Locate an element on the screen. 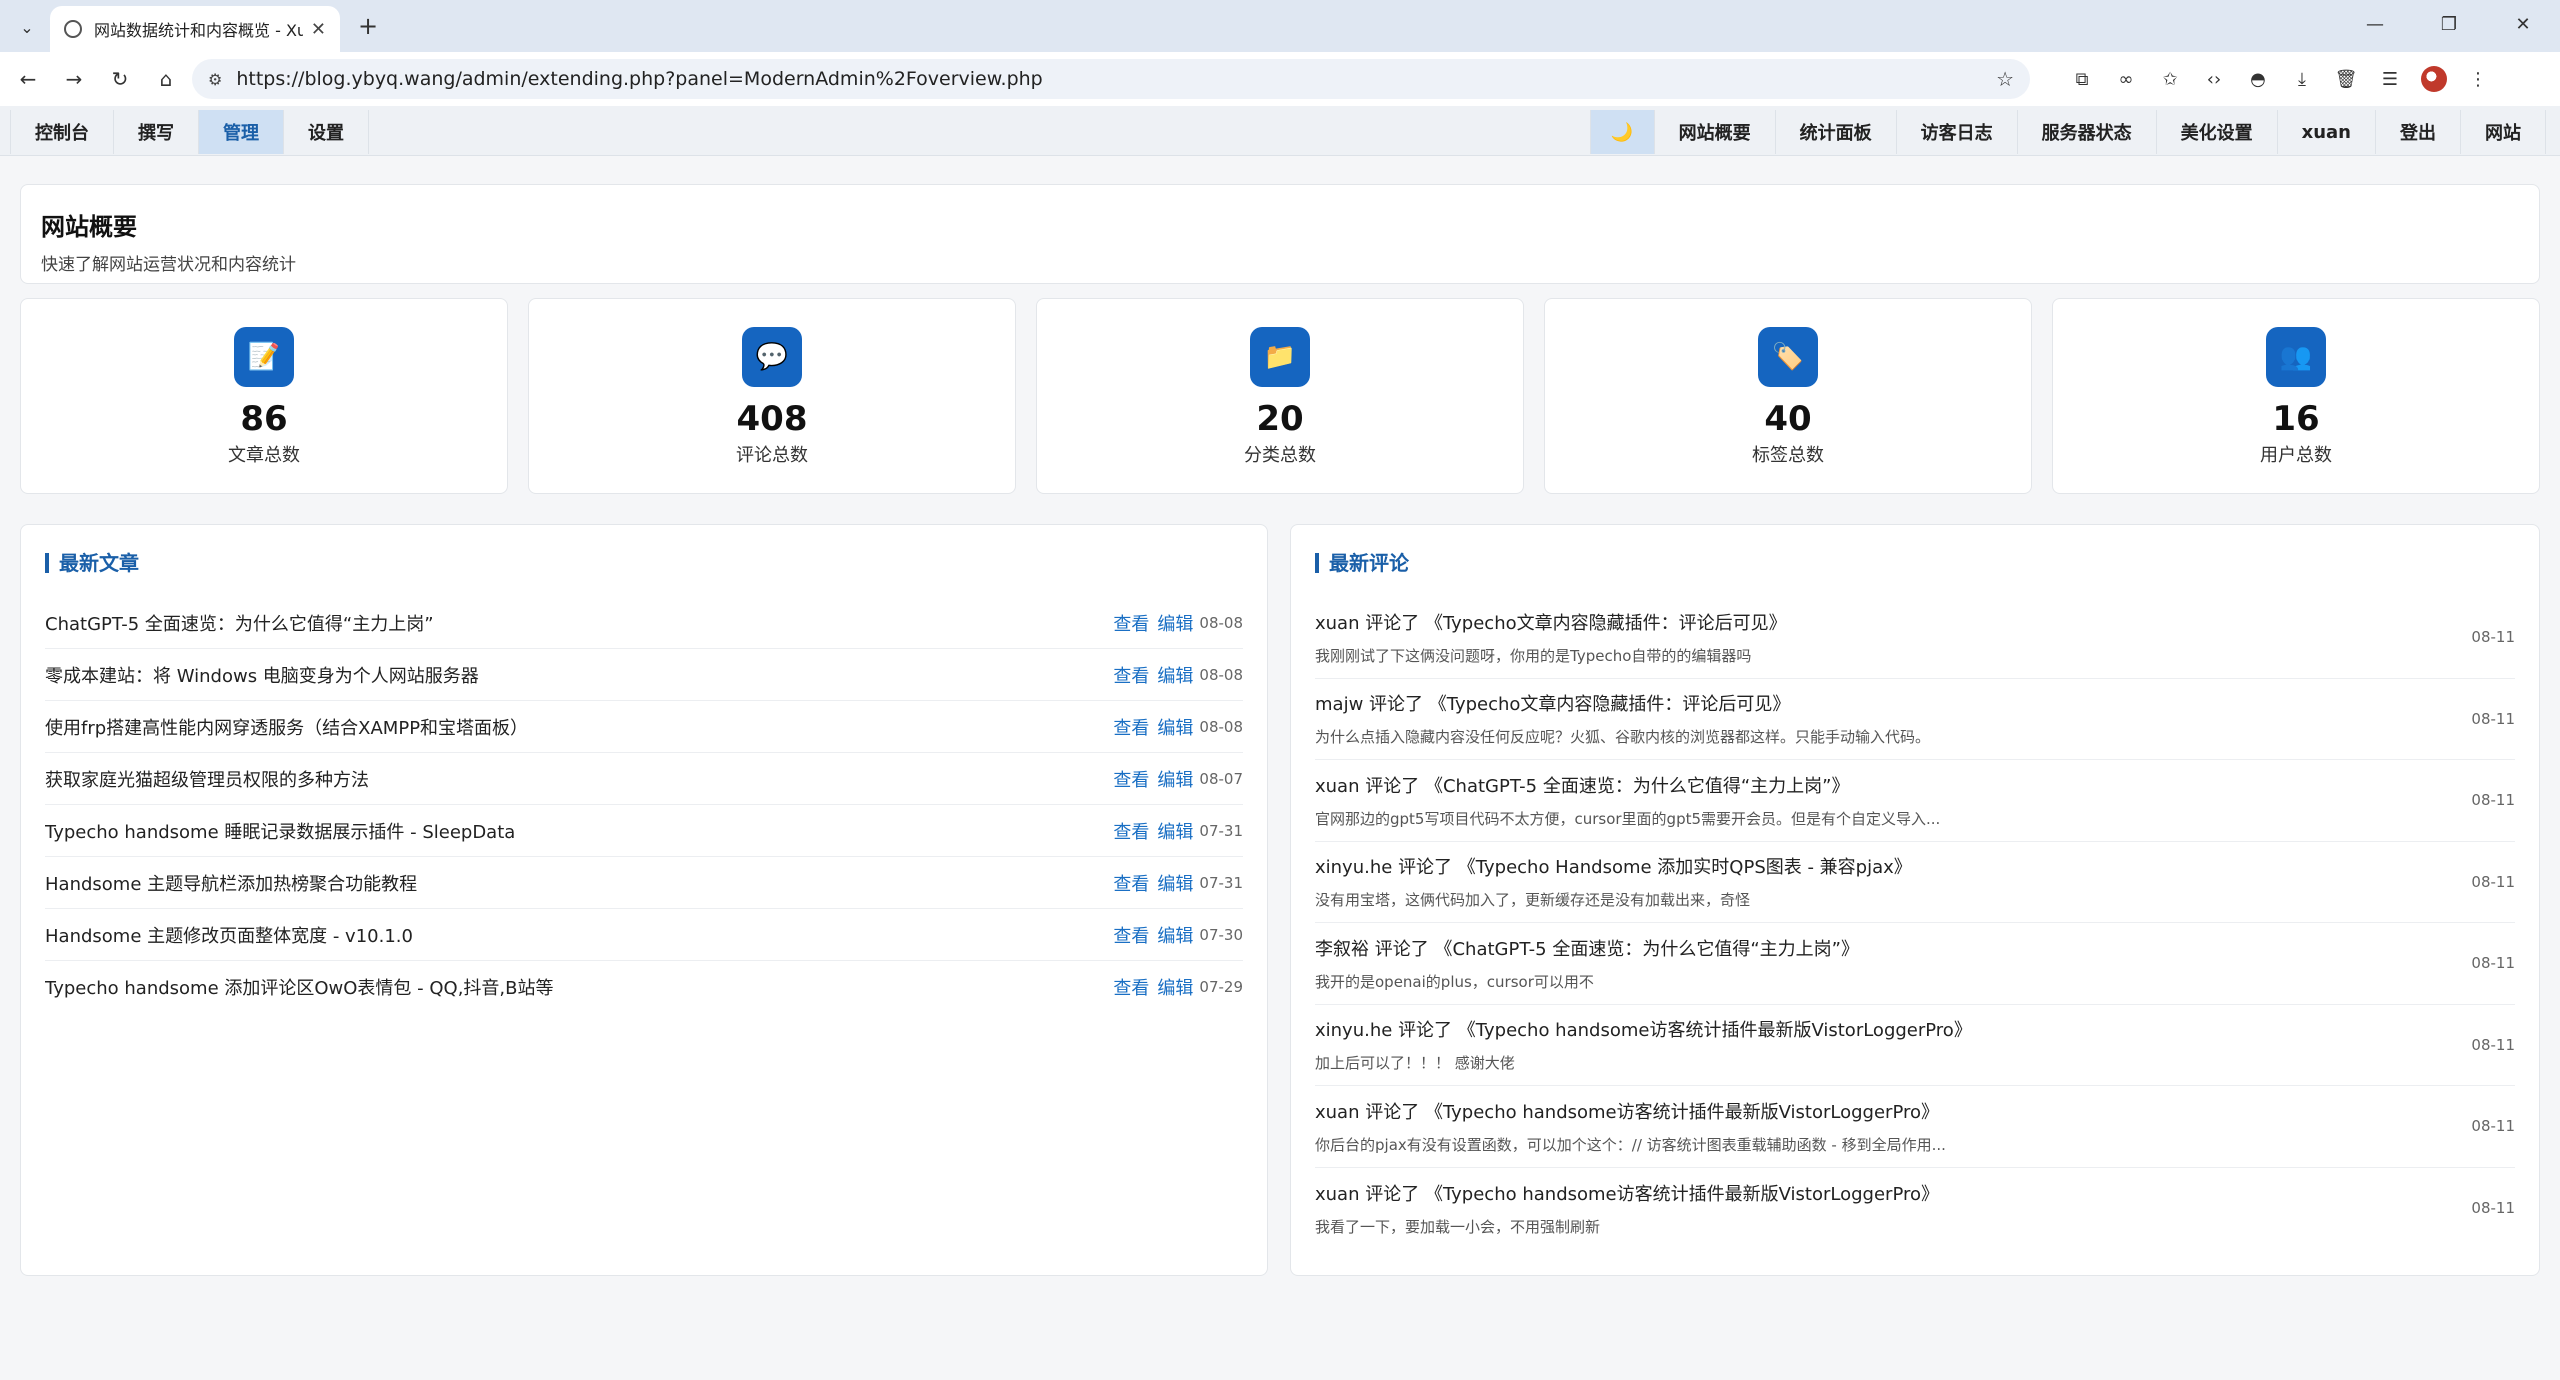 The width and height of the screenshot is (2560, 1380). link-icon: ∞ is located at coordinates (2126, 79).